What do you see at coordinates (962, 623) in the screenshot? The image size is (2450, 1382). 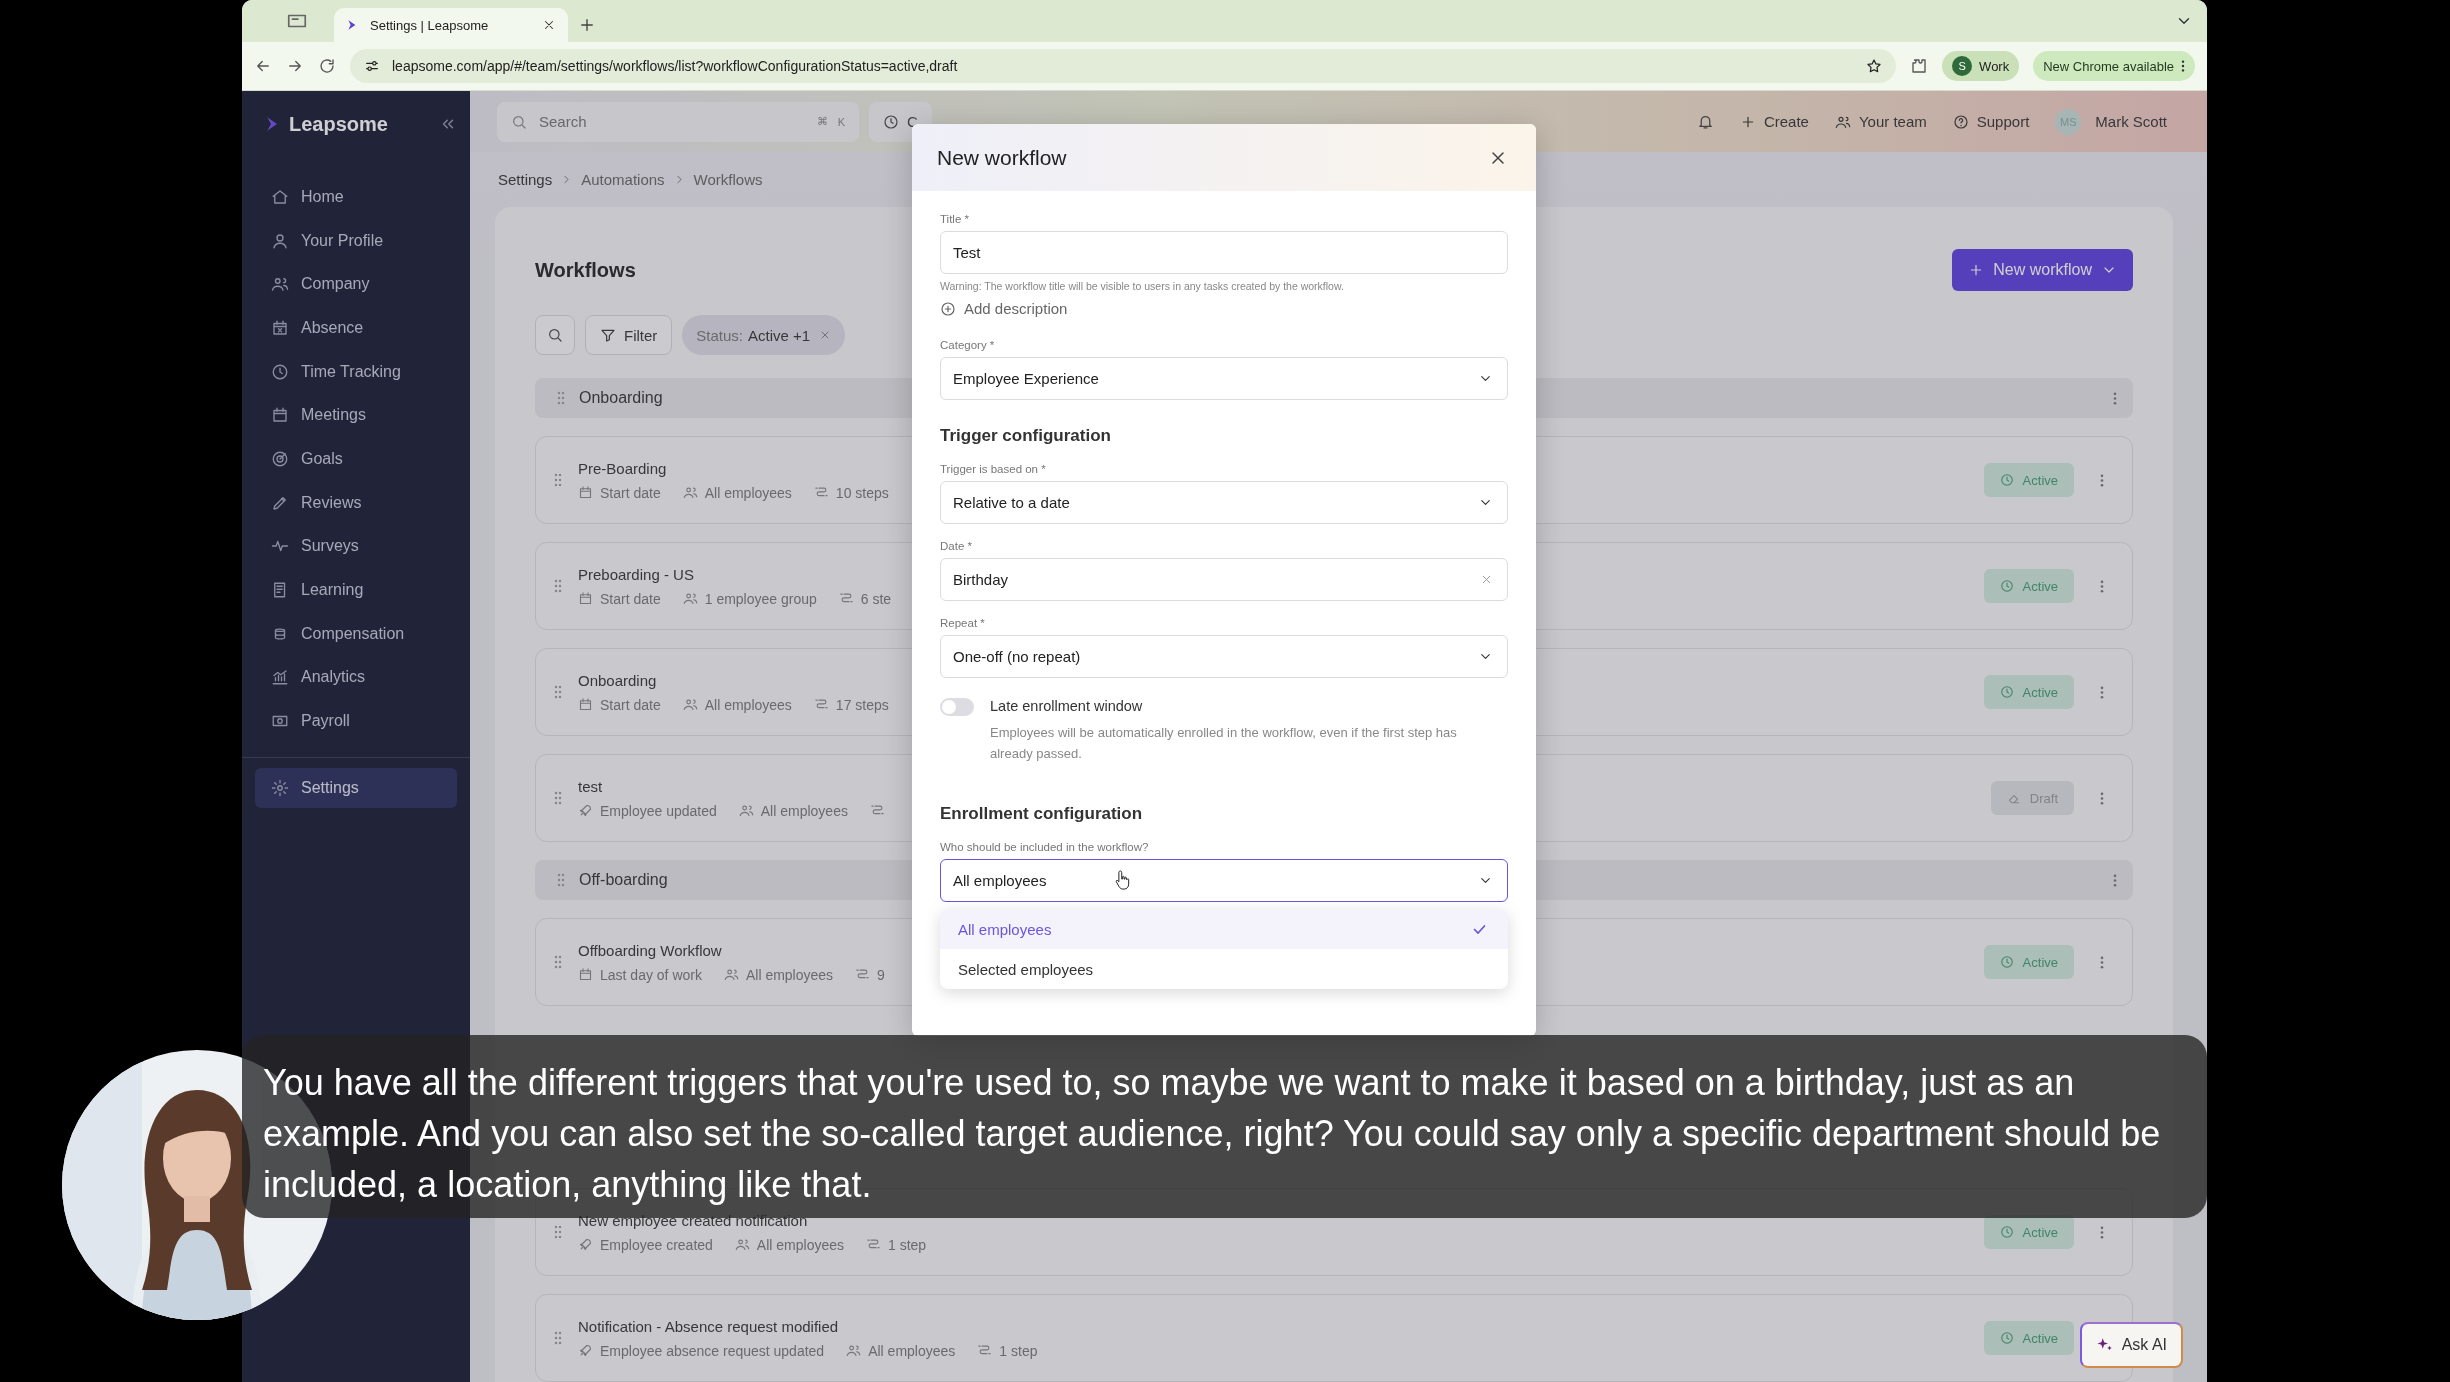 I see `field-label: Repeat *` at bounding box center [962, 623].